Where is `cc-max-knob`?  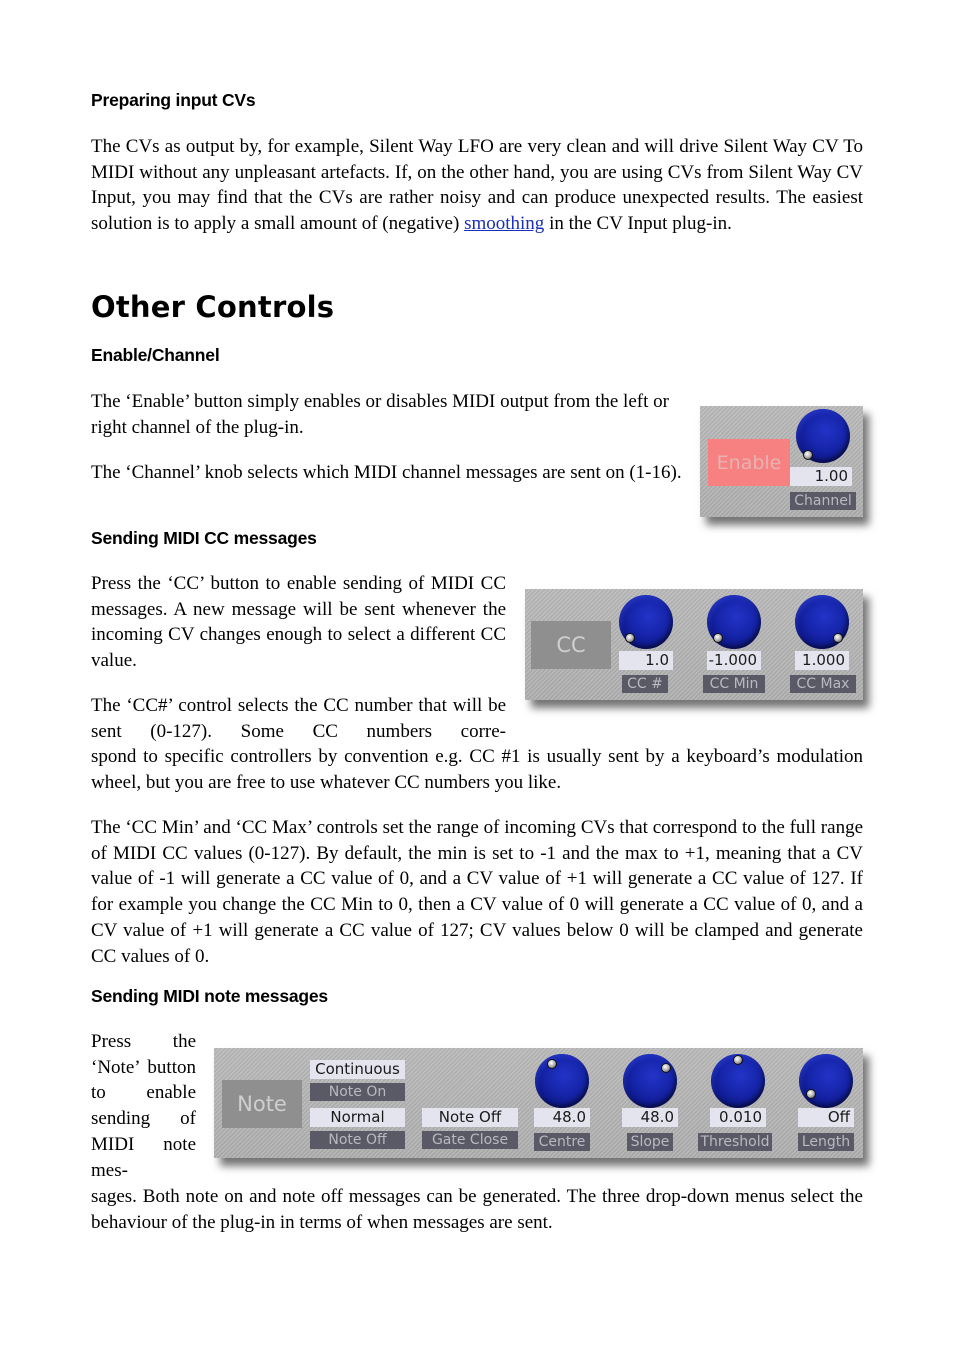 cc-max-knob is located at coordinates (822, 622).